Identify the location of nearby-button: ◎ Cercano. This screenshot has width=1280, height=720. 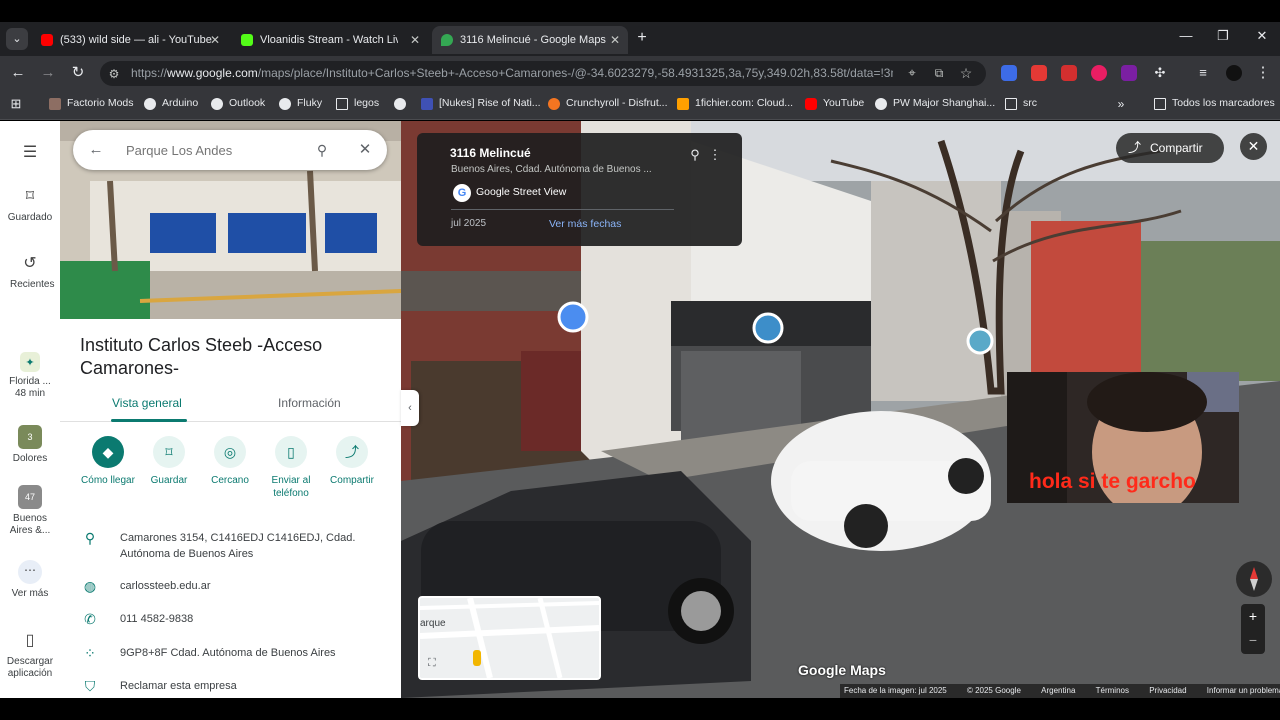
(230, 461).